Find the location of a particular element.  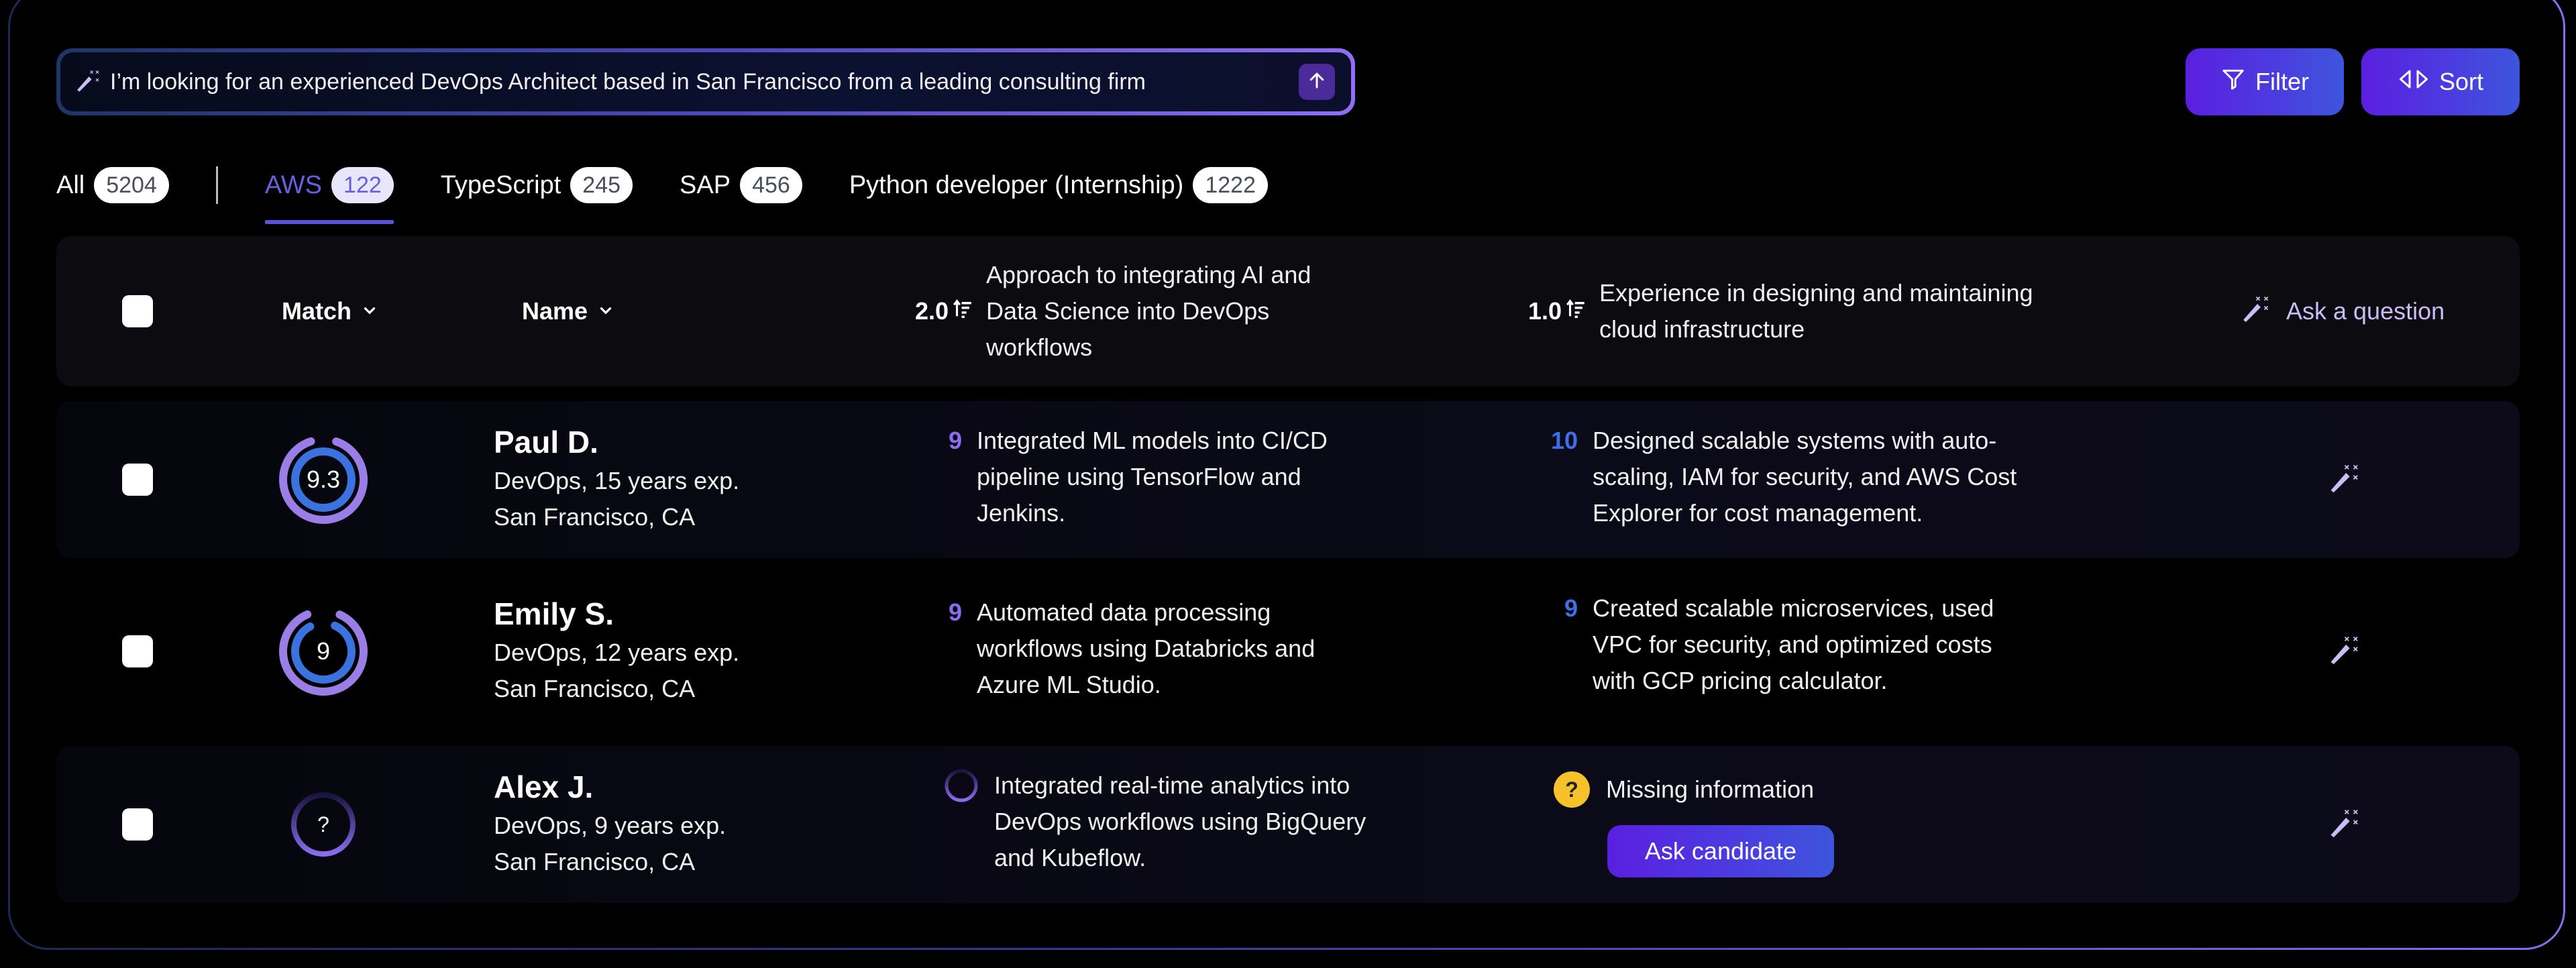

match-score: ? is located at coordinates (323, 824).